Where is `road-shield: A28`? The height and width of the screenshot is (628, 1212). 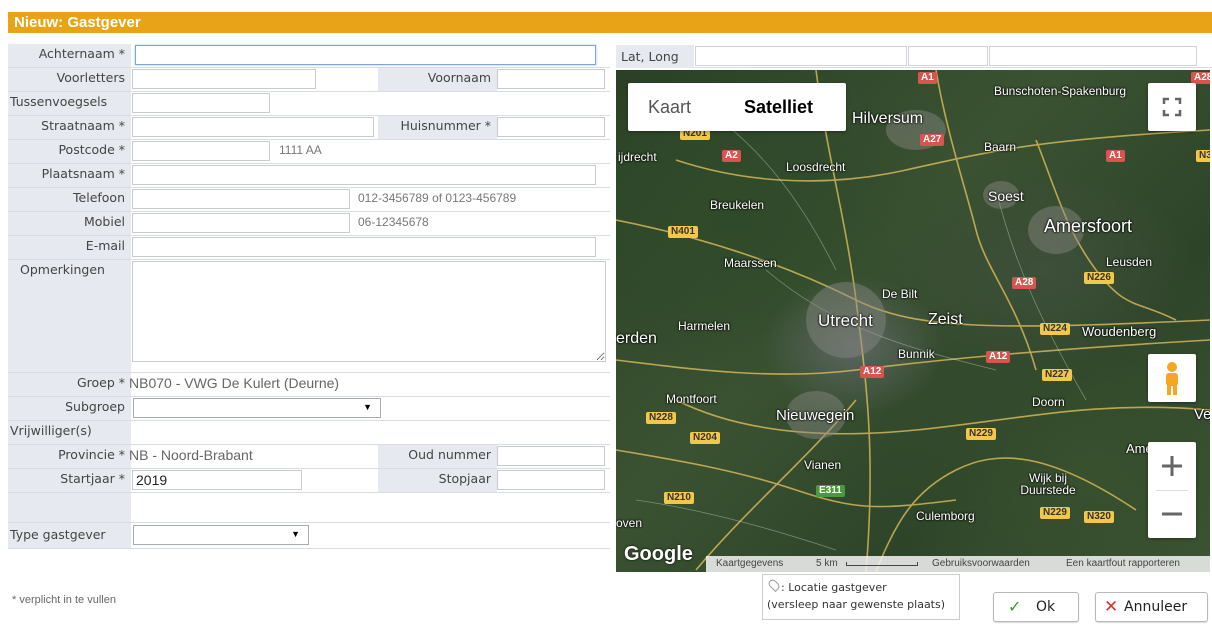
road-shield: A28 is located at coordinates (1024, 283).